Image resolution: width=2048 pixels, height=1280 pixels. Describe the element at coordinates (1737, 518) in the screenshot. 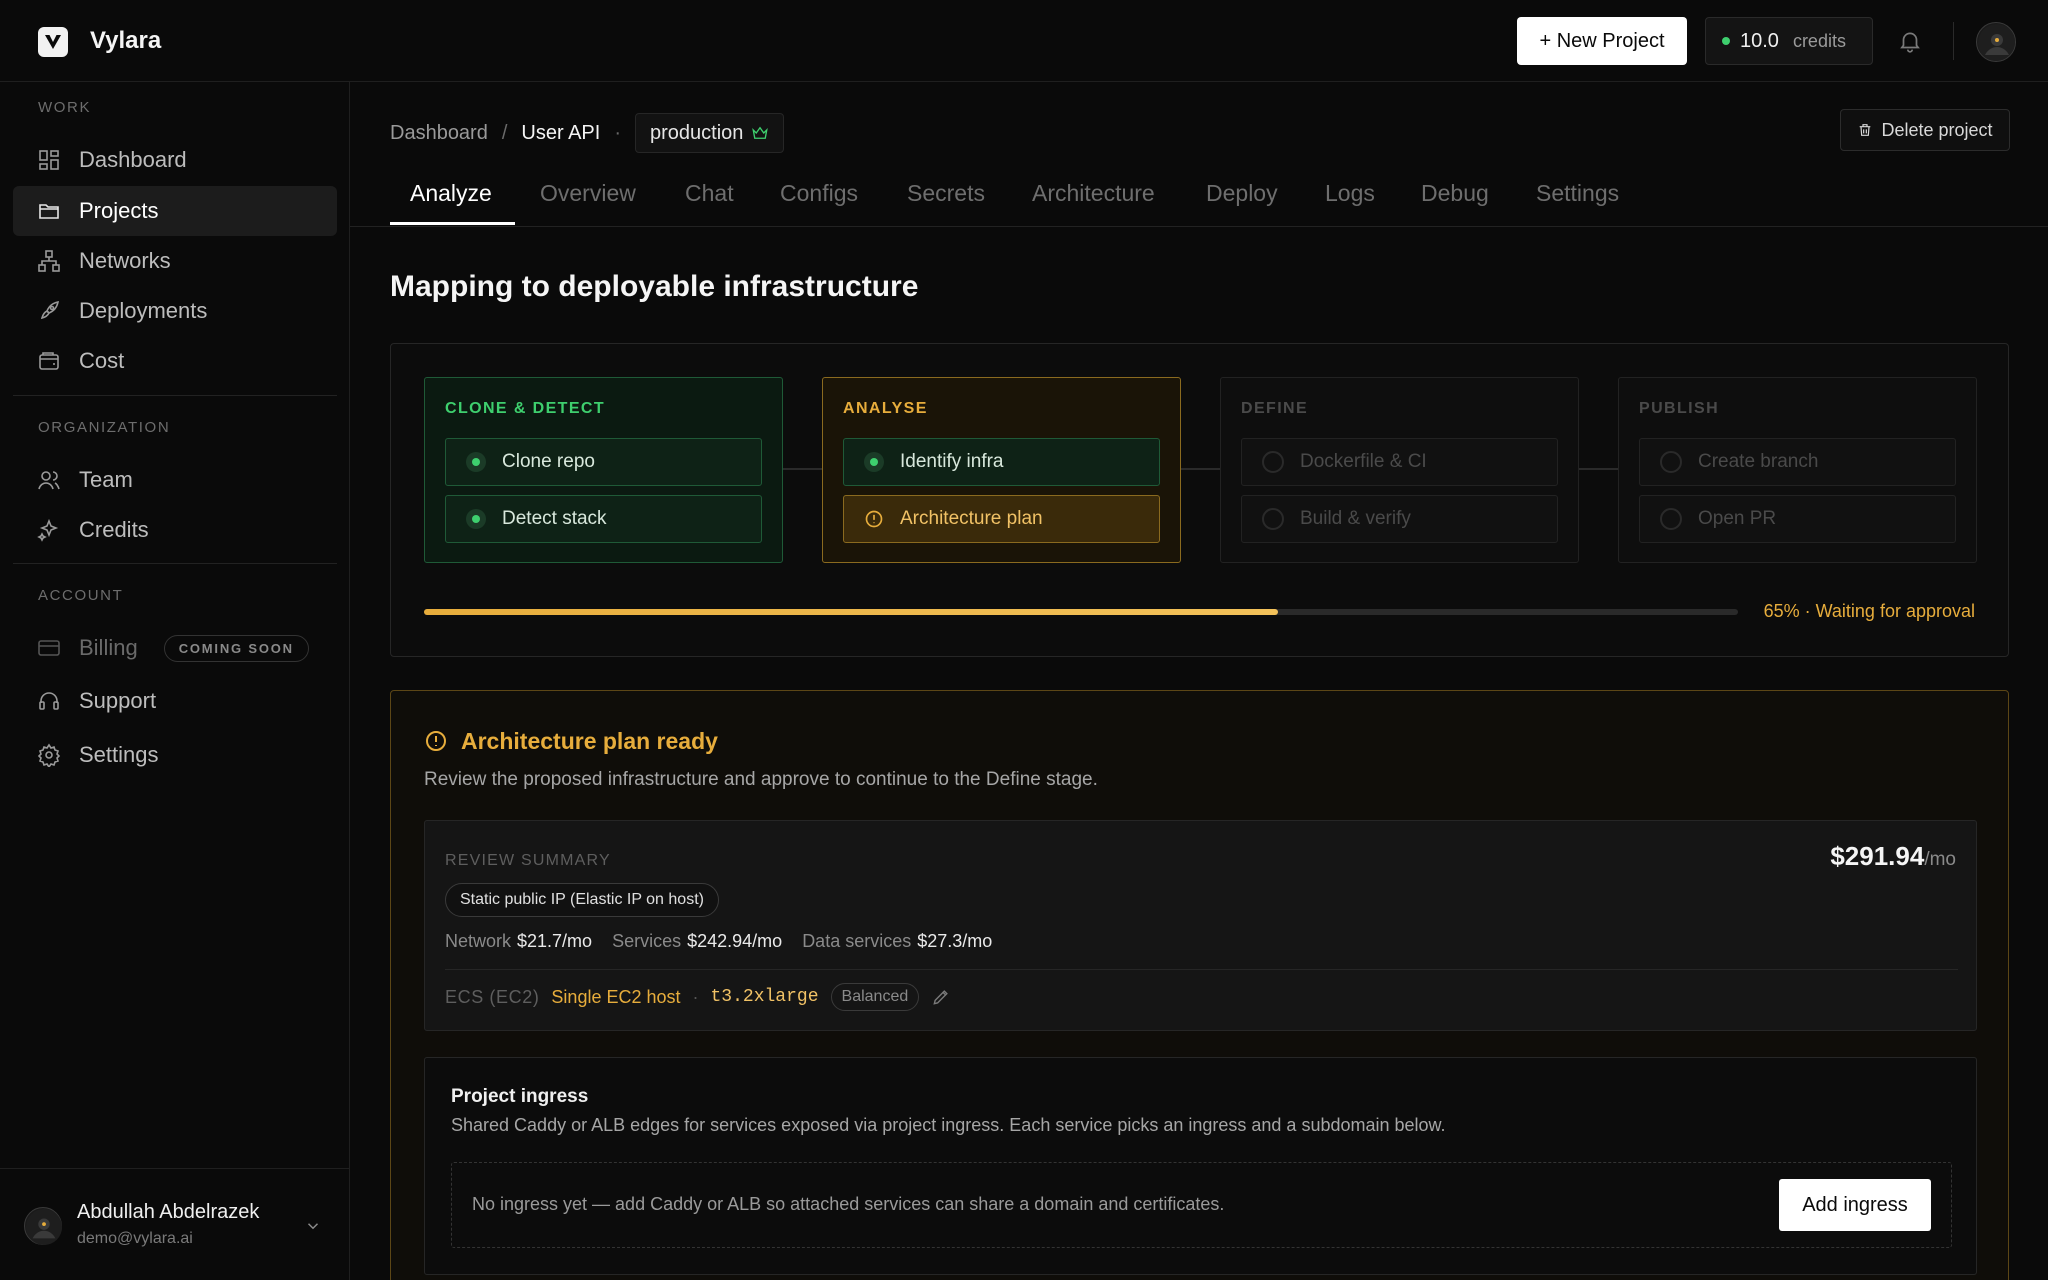

I see `step-label: Open PR` at that location.